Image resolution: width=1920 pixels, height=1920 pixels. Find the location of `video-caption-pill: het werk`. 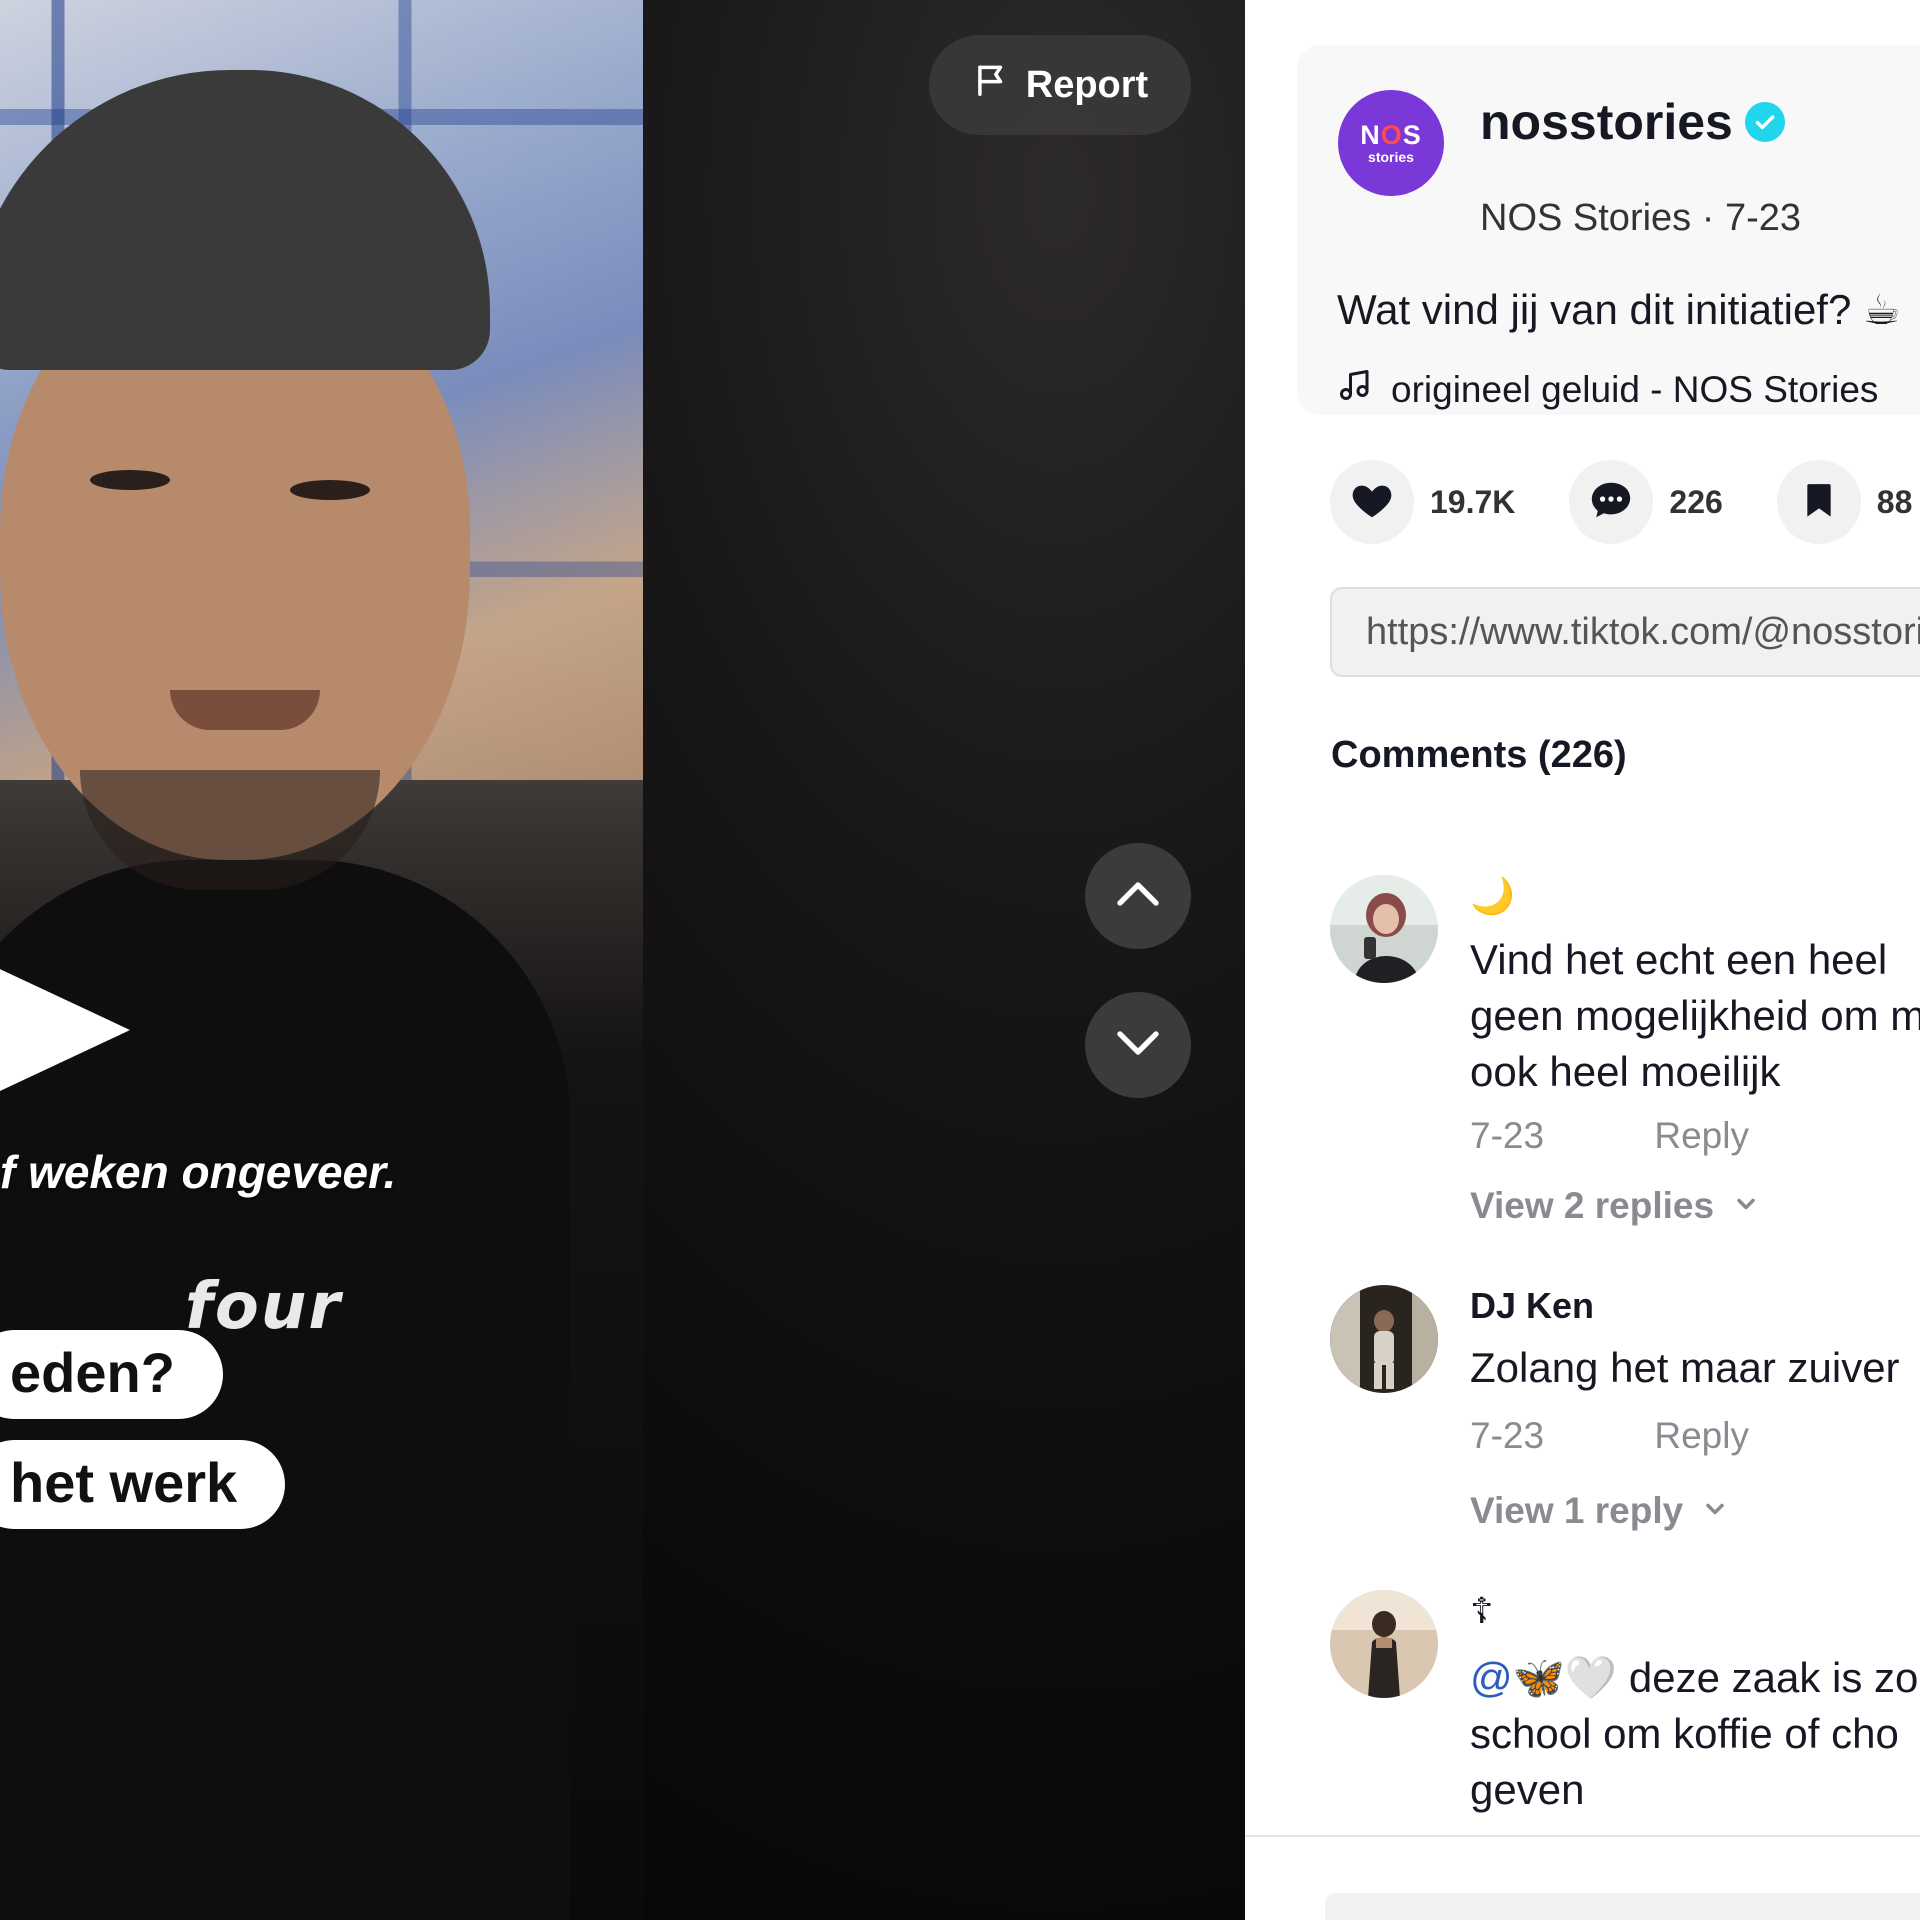

video-caption-pill: het werk is located at coordinates (143, 1484).